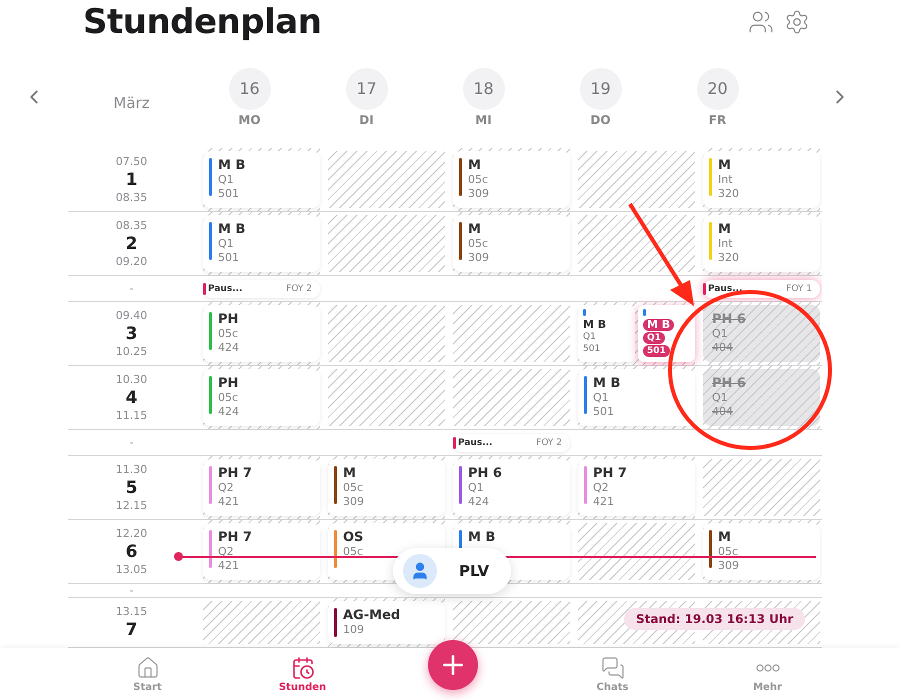 The height and width of the screenshot is (700, 900). Describe the element at coordinates (132, 611) in the screenshot. I see `start-time: 13.15` at that location.